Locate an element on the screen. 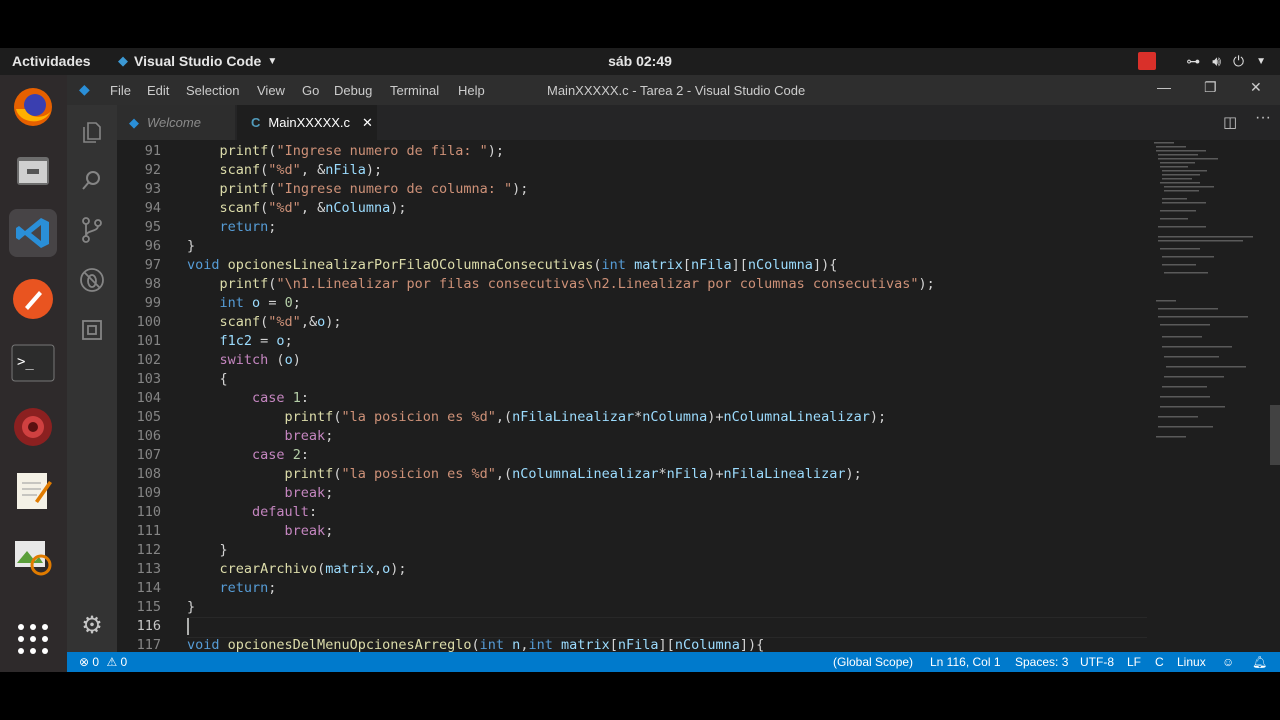 This screenshot has height=720, width=1280. extensions-icon is located at coordinates (92, 330).